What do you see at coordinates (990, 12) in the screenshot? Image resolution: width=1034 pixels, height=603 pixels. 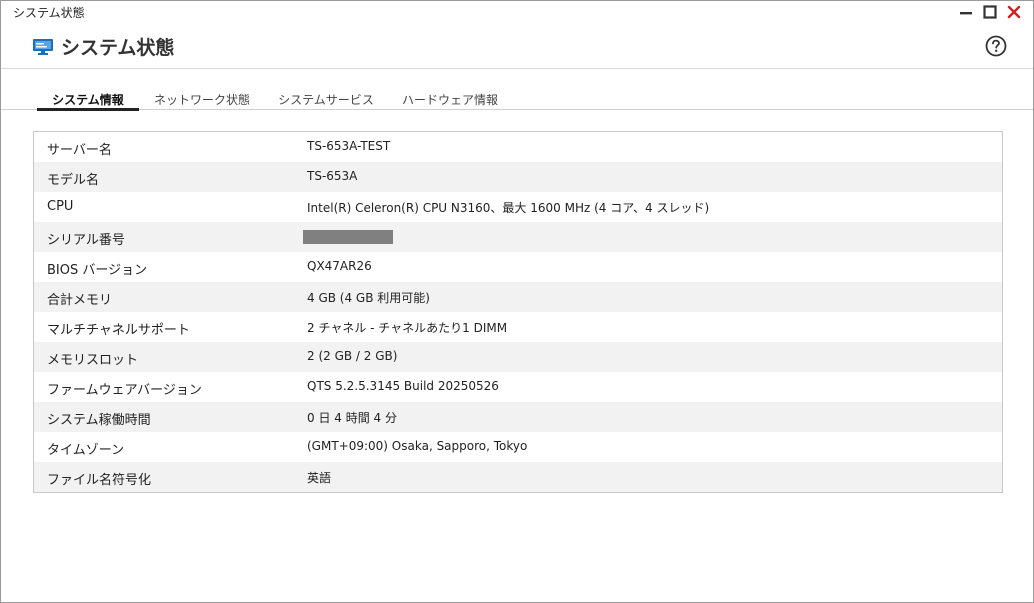 I see `maximize-icon` at bounding box center [990, 12].